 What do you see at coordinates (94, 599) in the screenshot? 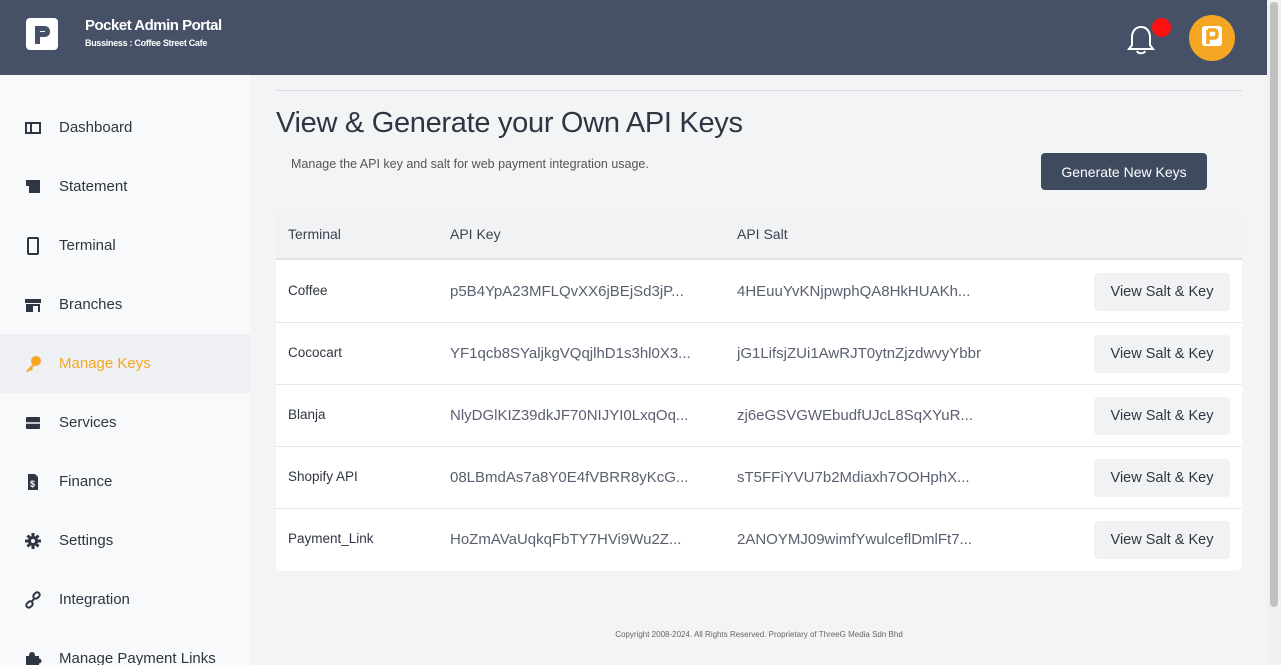
I see `sidebar-item-label: Integration` at bounding box center [94, 599].